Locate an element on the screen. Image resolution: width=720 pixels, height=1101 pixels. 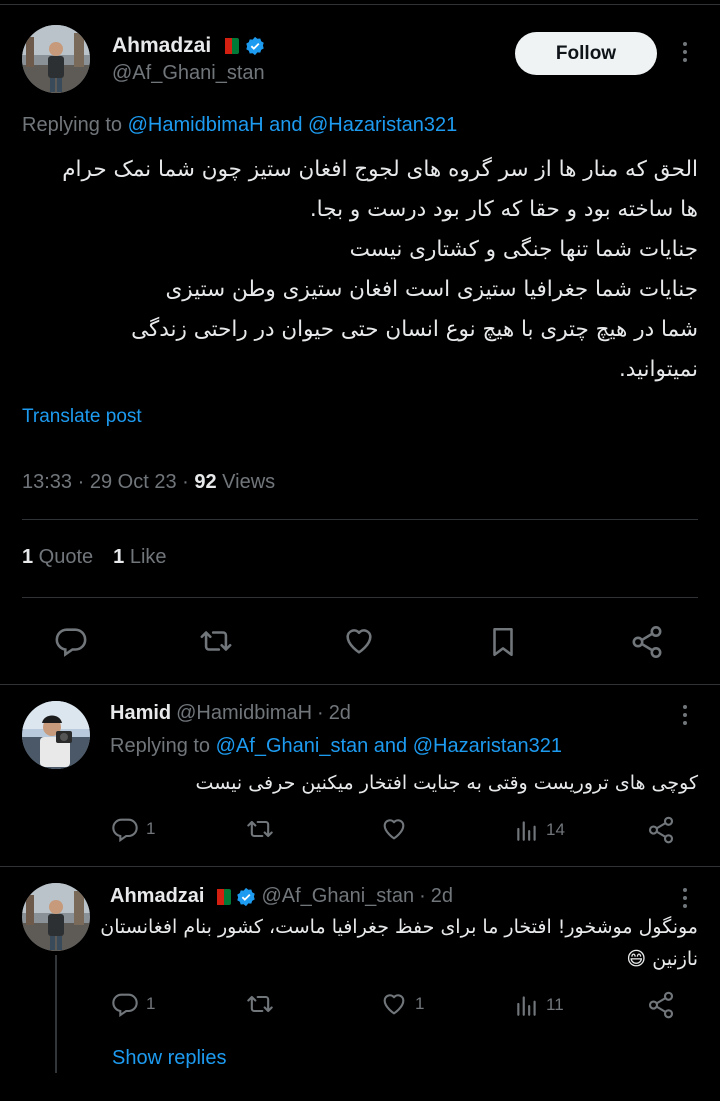
replying-user-link: @HamidbimaH is located at coordinates (196, 125).